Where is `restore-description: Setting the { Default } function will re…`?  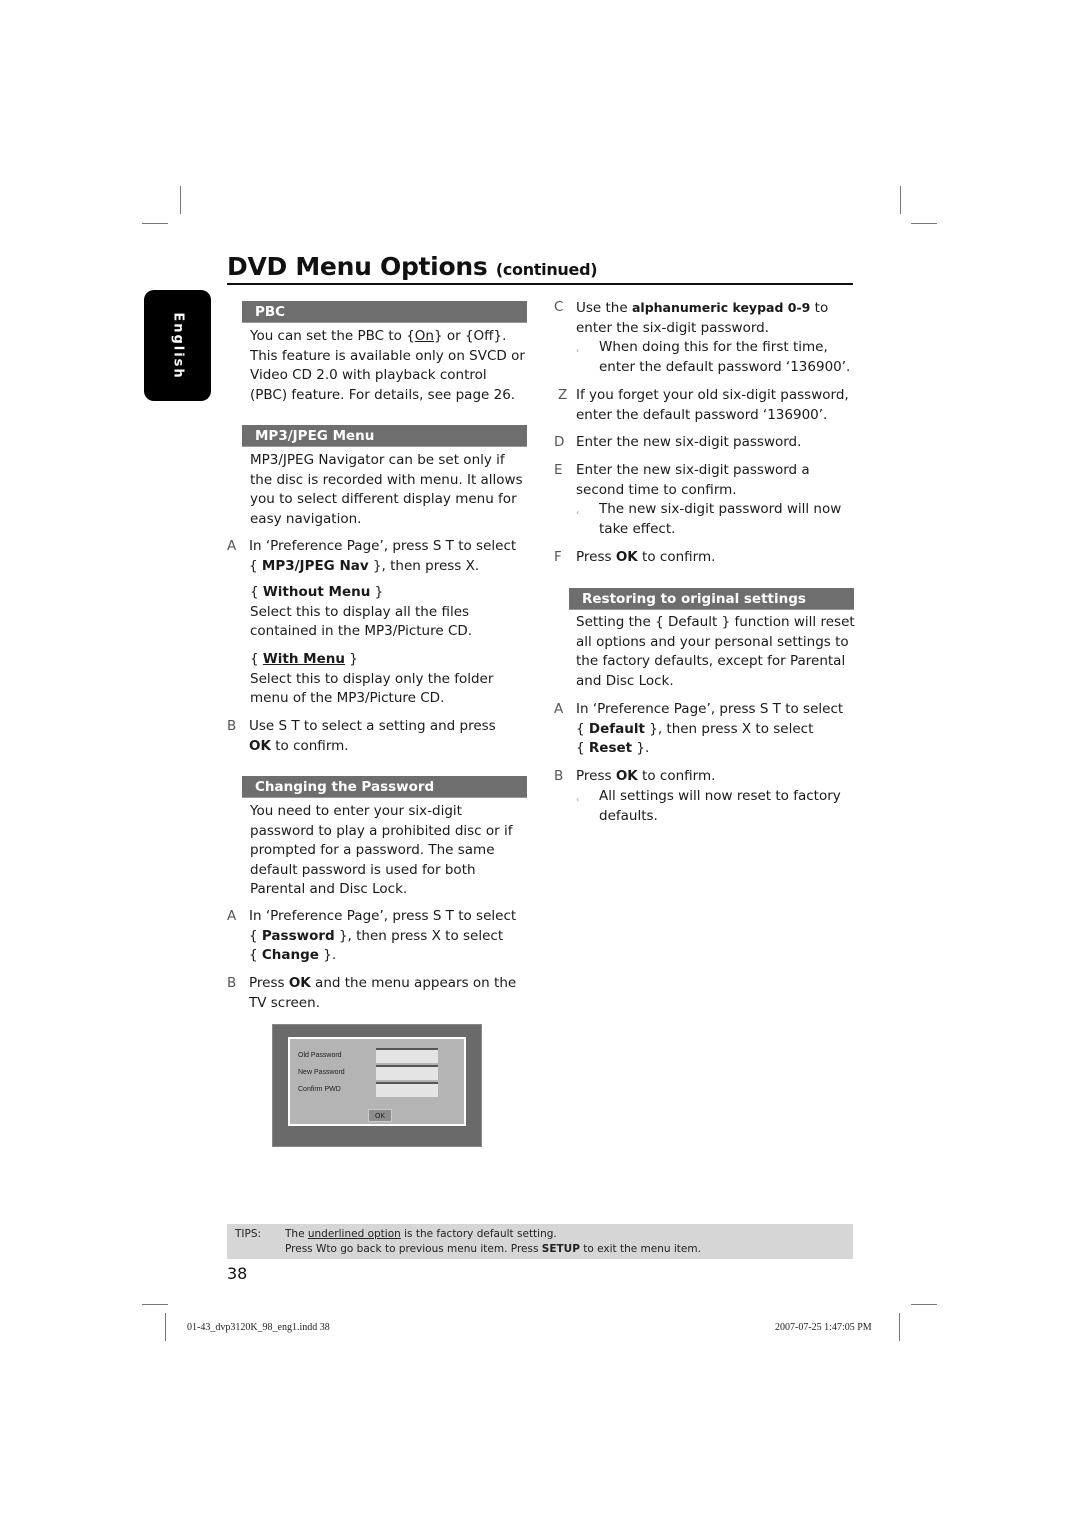 restore-description: Setting the { Default } function will re… is located at coordinates (715, 651).